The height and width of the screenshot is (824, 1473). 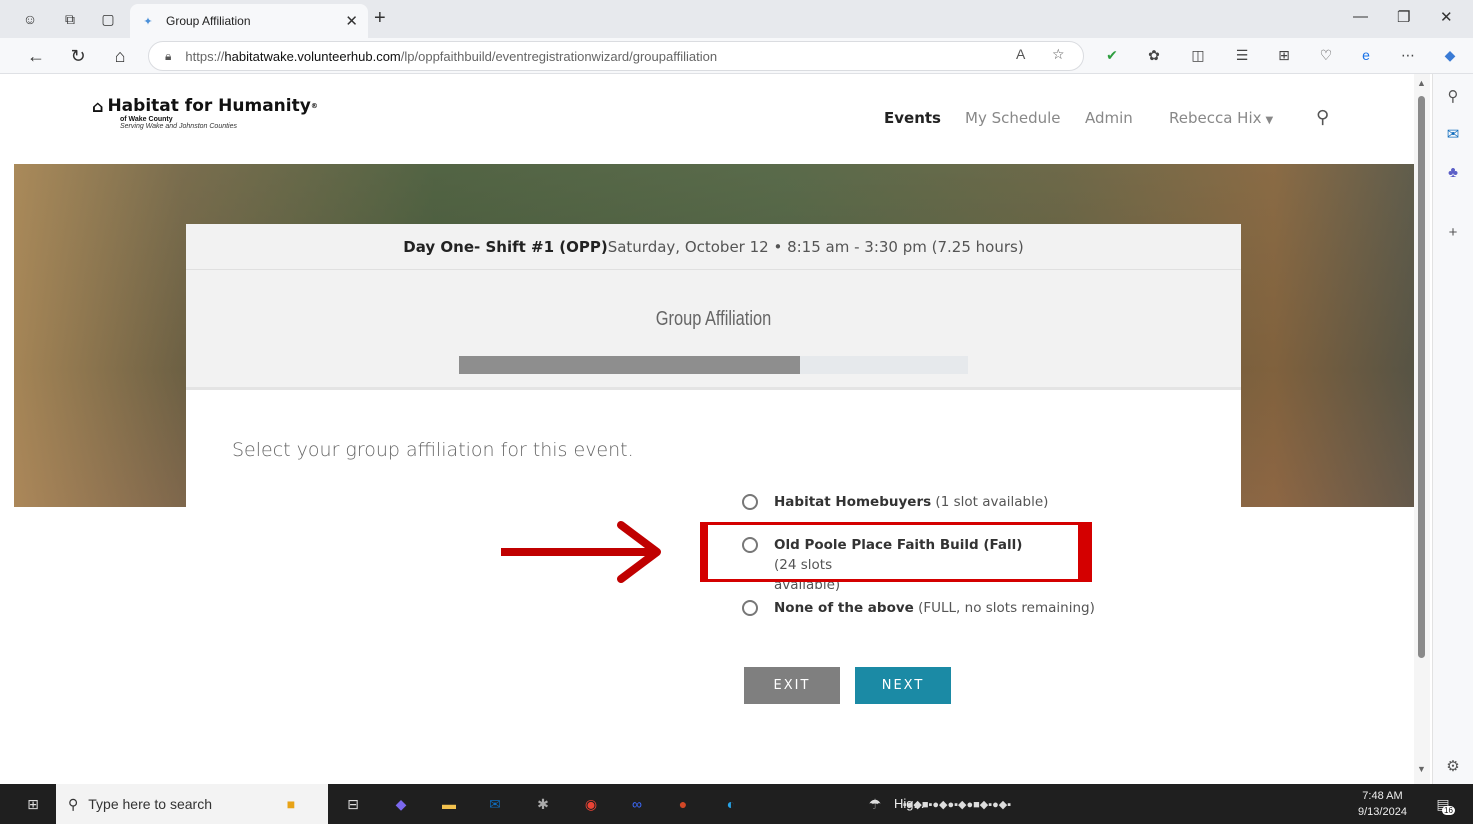 What do you see at coordinates (1421, 83) in the screenshot?
I see `scroll-up-icon: ▲` at bounding box center [1421, 83].